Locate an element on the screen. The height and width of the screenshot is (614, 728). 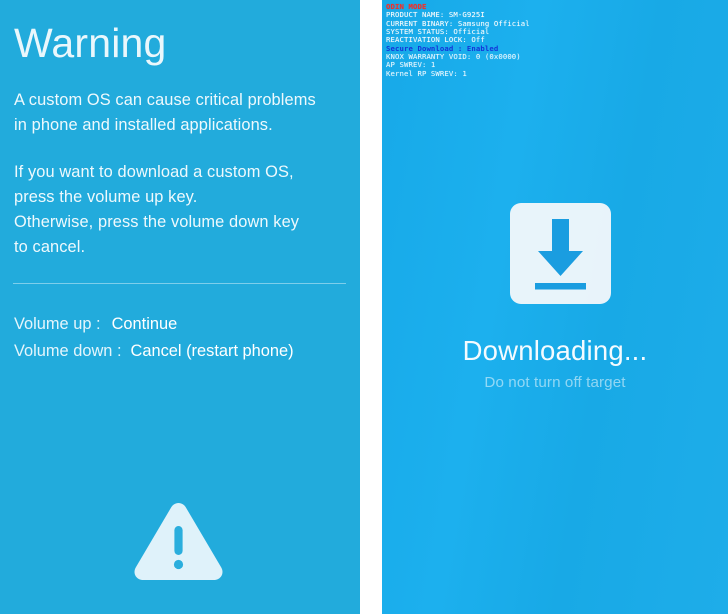
odin-info-line: Kernel RP SWREV: 1 is located at coordinates (426, 73).